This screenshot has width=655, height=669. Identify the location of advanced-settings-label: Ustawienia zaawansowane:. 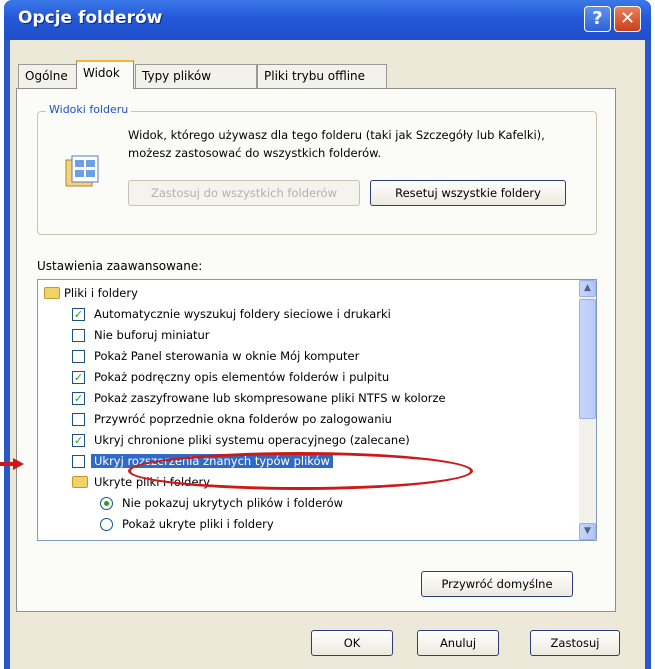
(120, 266).